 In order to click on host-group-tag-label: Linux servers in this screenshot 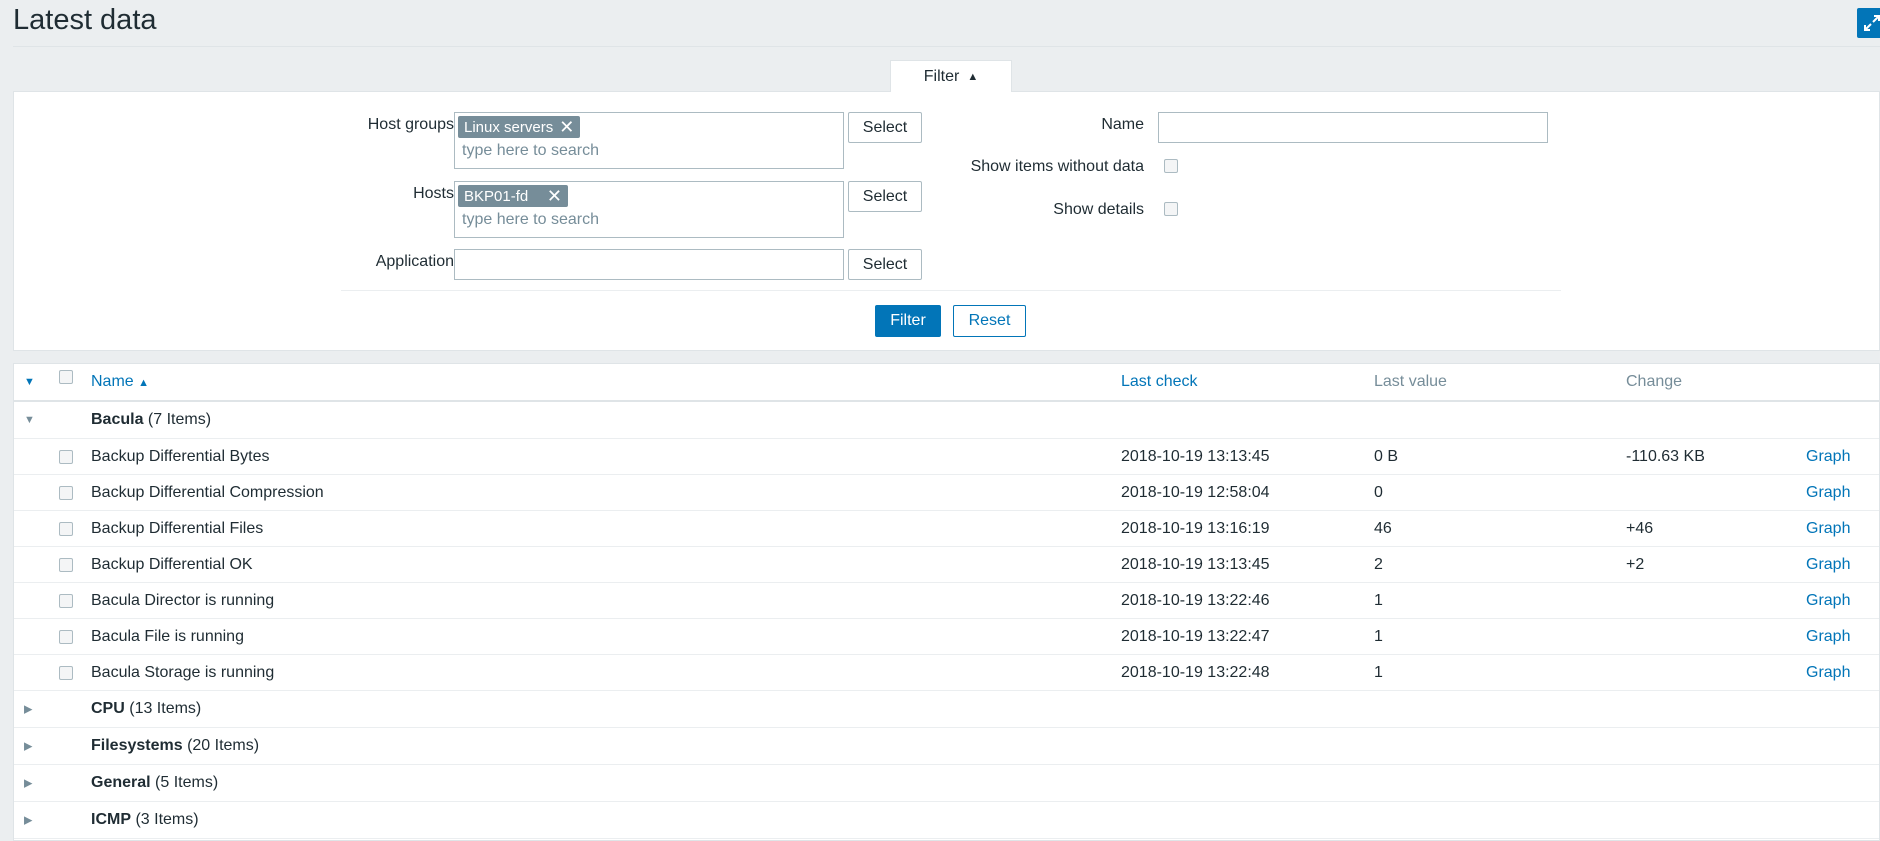, I will do `click(509, 127)`.